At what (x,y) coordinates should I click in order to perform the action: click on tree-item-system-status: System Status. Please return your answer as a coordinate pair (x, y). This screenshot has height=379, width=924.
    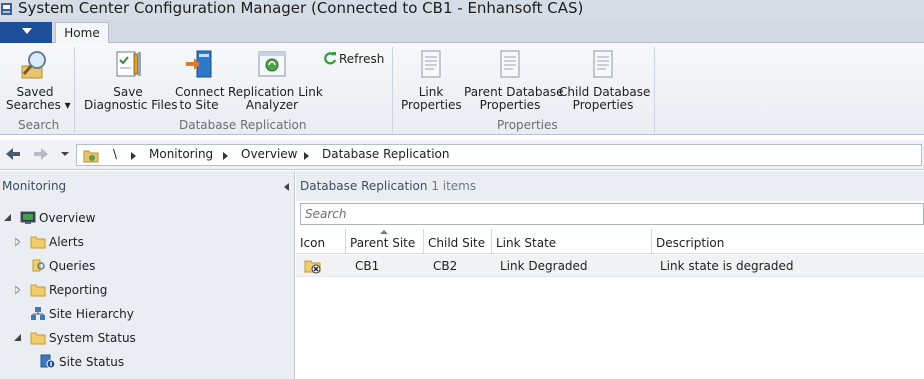
    Looking at the image, I should click on (145, 338).